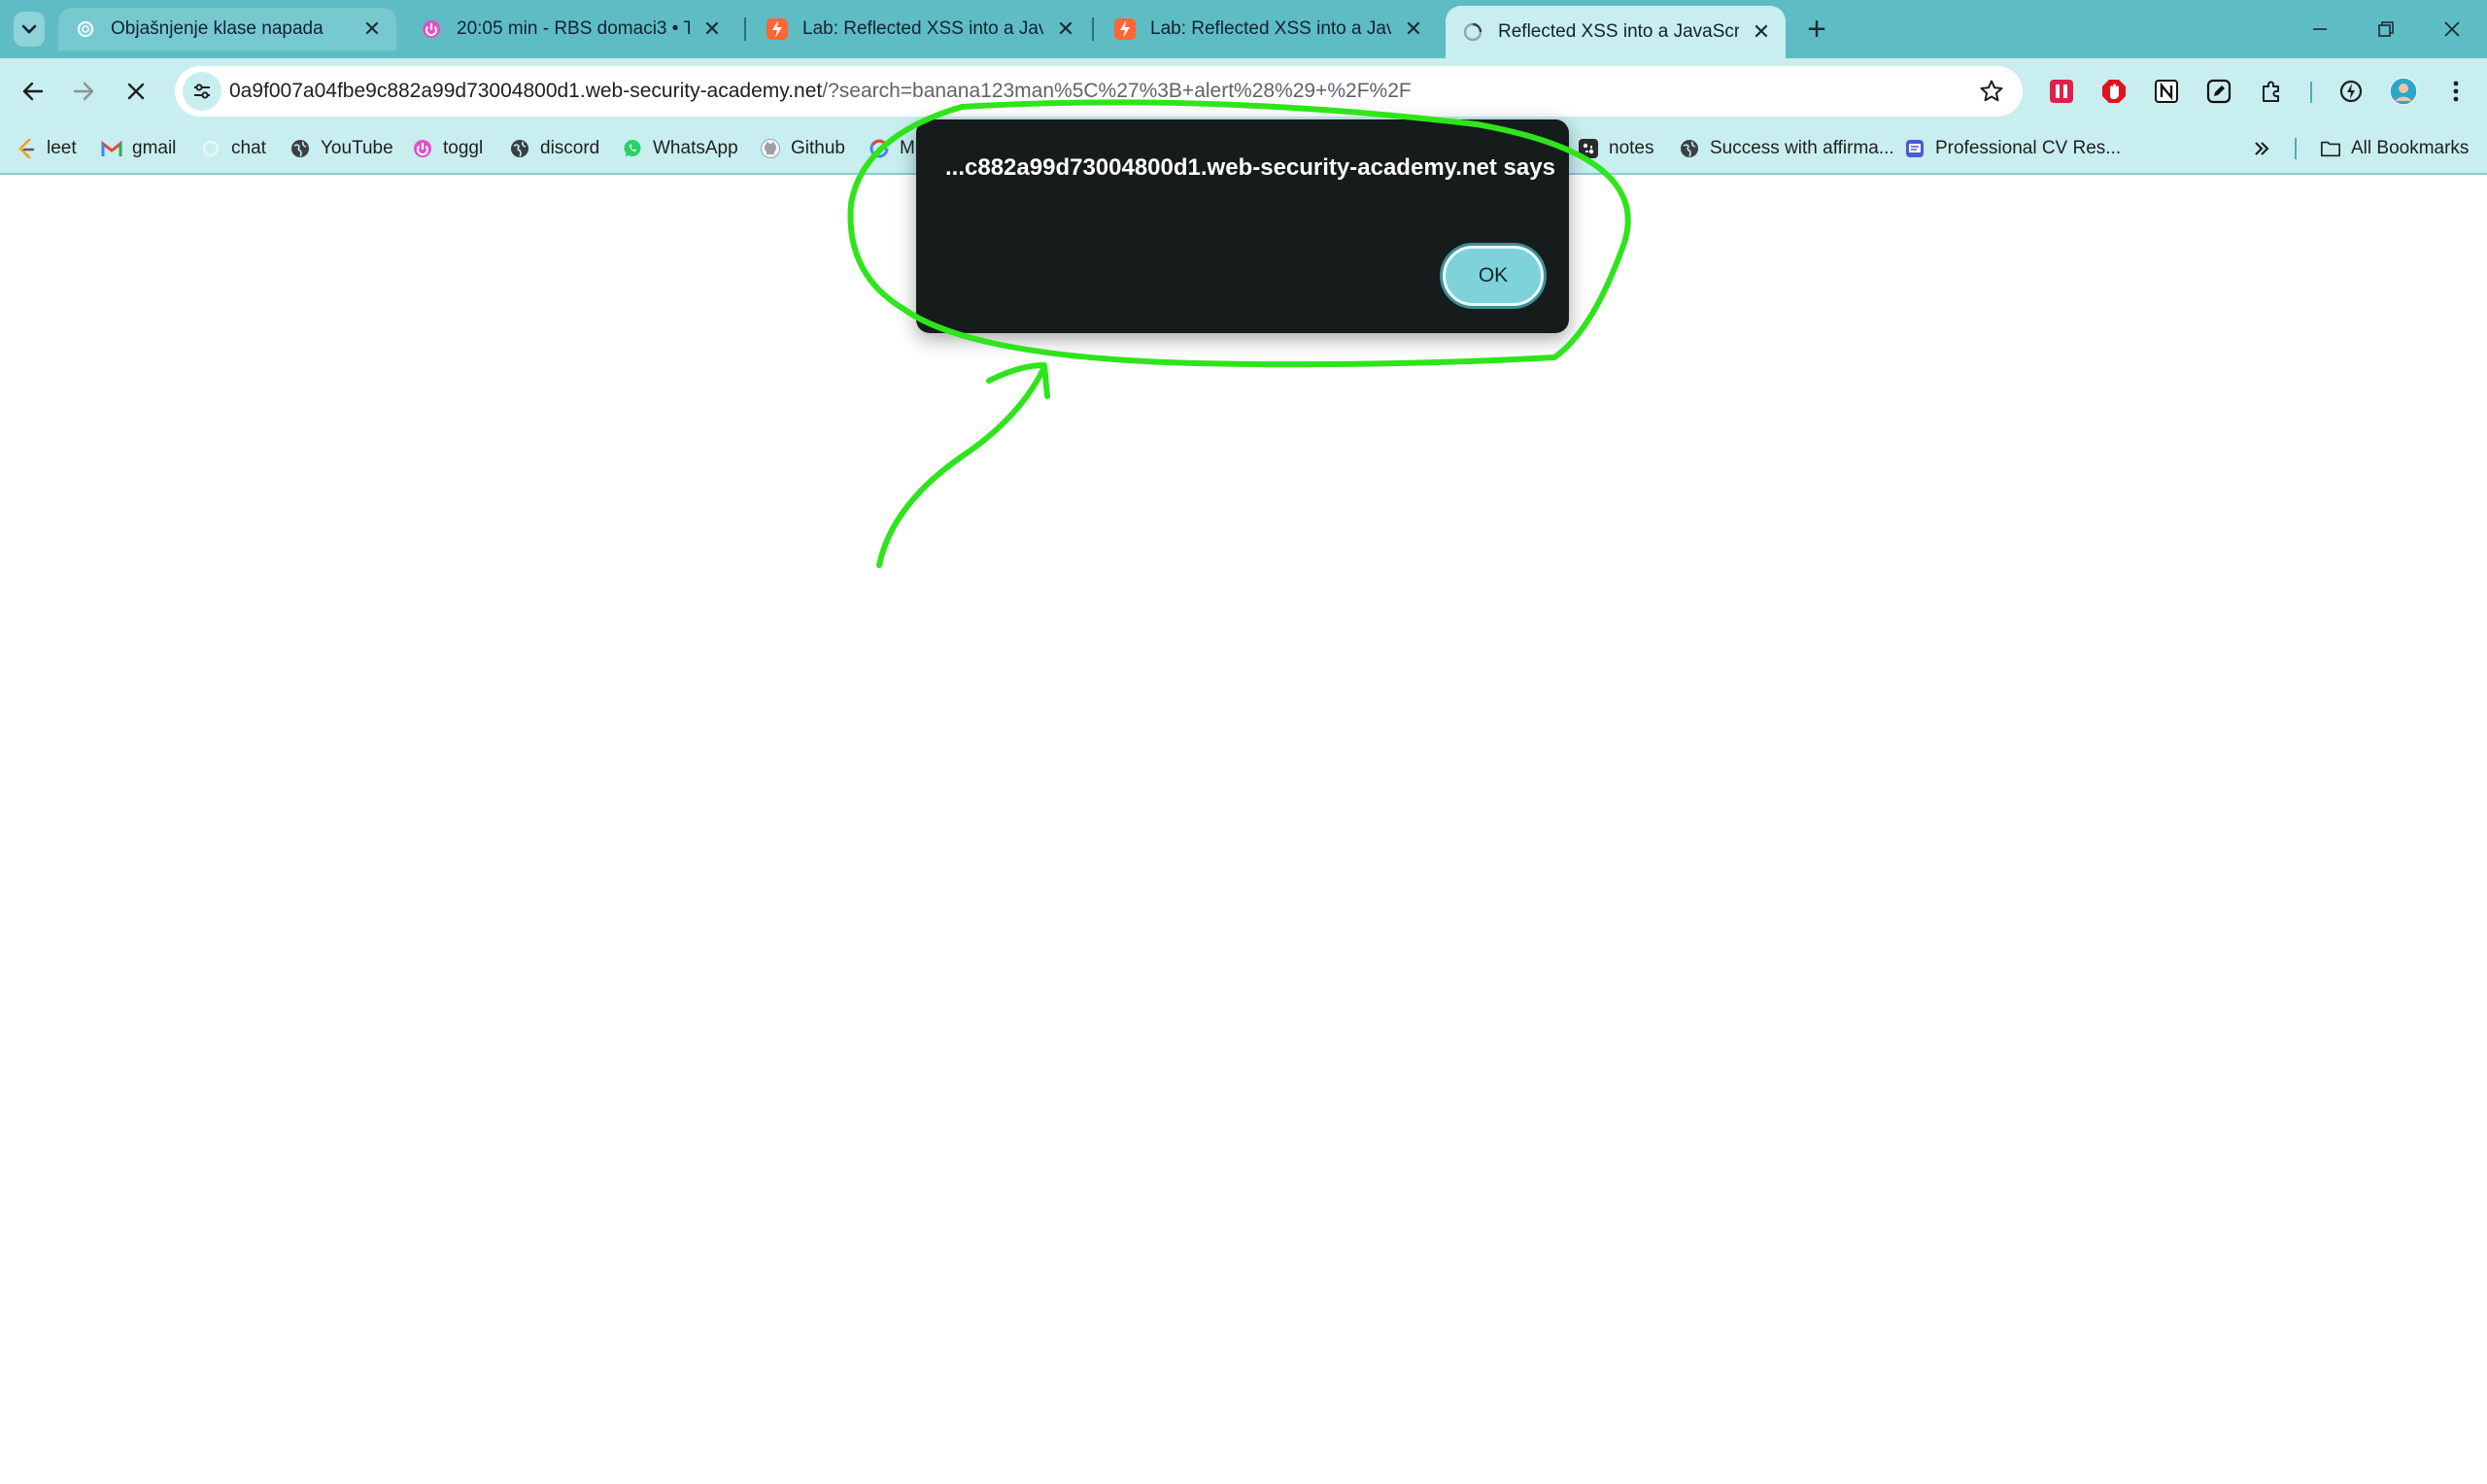 The image size is (2487, 1484). What do you see at coordinates (570, 148) in the screenshot?
I see `bookmark-label: discord` at bounding box center [570, 148].